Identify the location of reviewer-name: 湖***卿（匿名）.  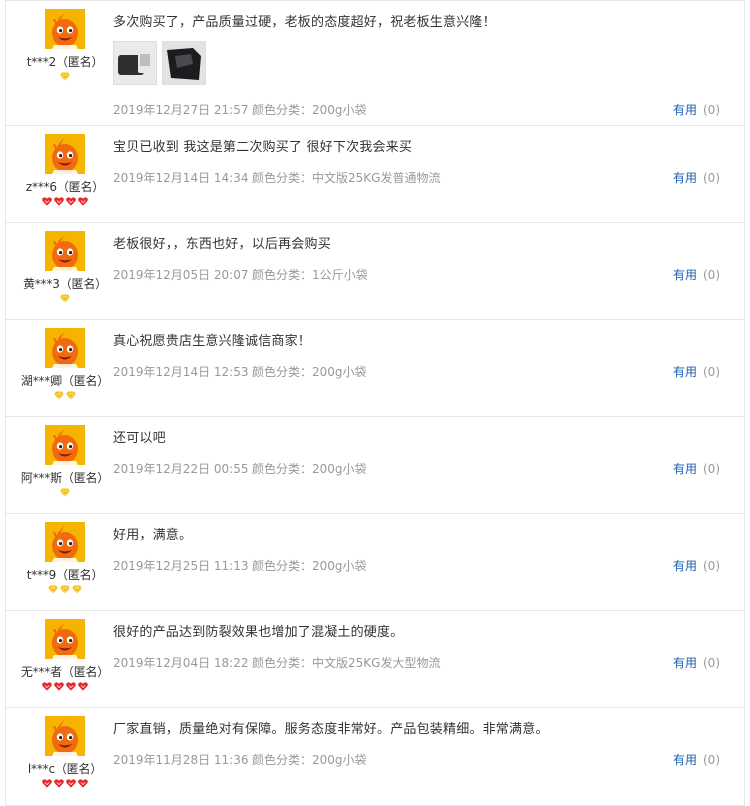
(65, 381).